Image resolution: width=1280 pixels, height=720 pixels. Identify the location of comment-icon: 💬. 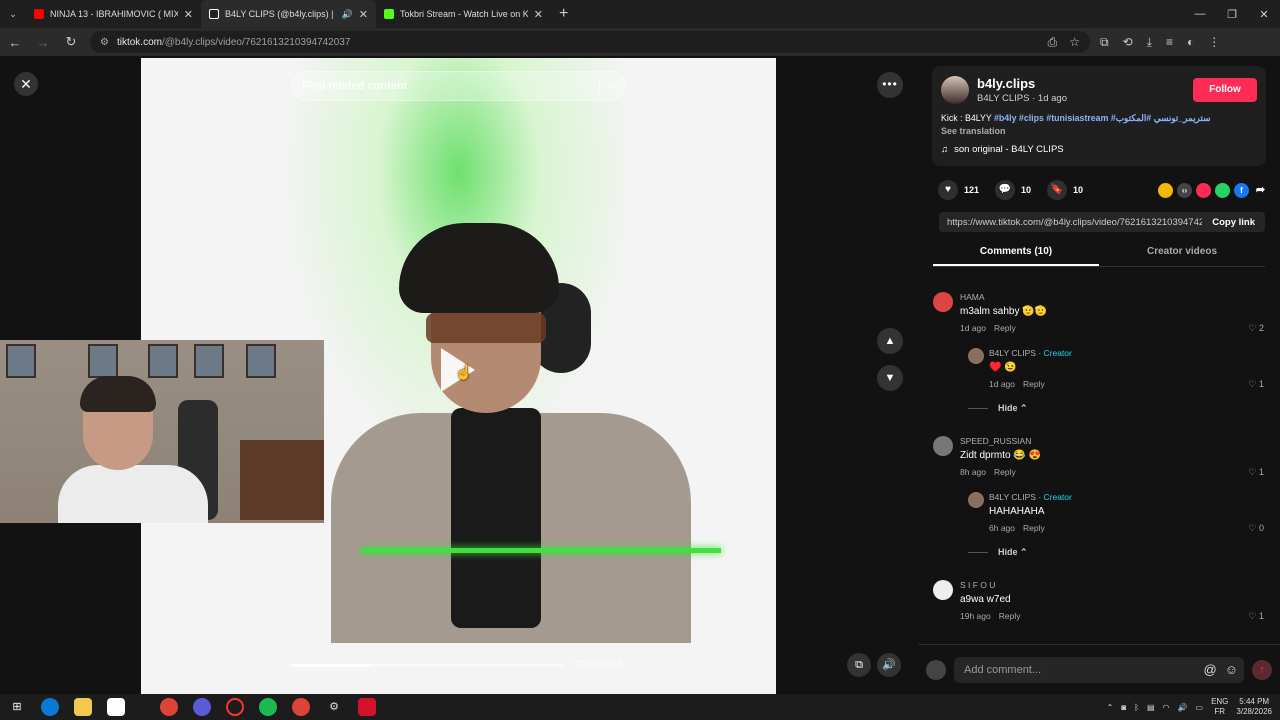
(1005, 190).